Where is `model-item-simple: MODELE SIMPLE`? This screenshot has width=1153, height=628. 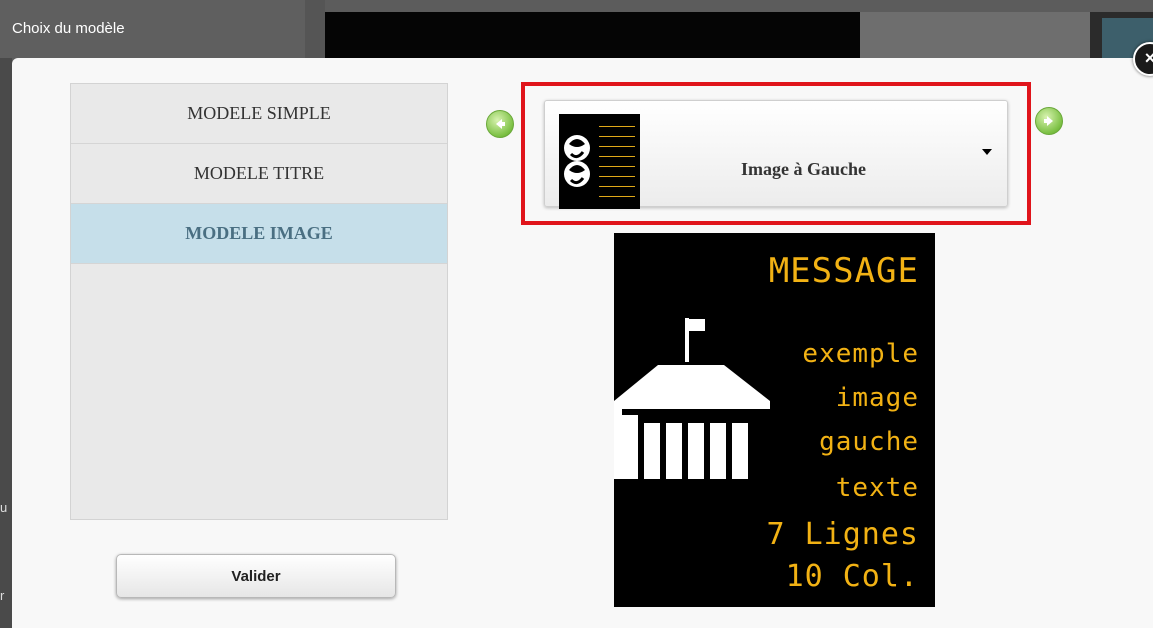
model-item-simple: MODELE SIMPLE is located at coordinates (259, 114).